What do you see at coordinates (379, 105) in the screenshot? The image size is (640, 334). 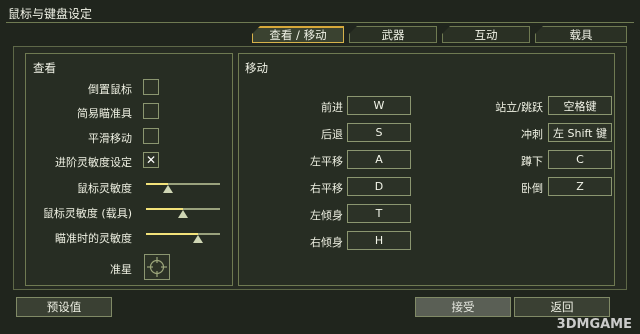 I see `key-forward: W` at bounding box center [379, 105].